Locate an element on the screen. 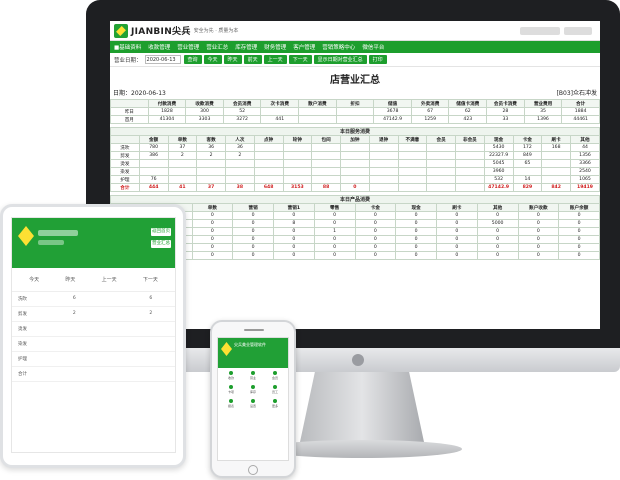 This screenshot has height=480, width=620. table-cell: 36 is located at coordinates (240, 147).